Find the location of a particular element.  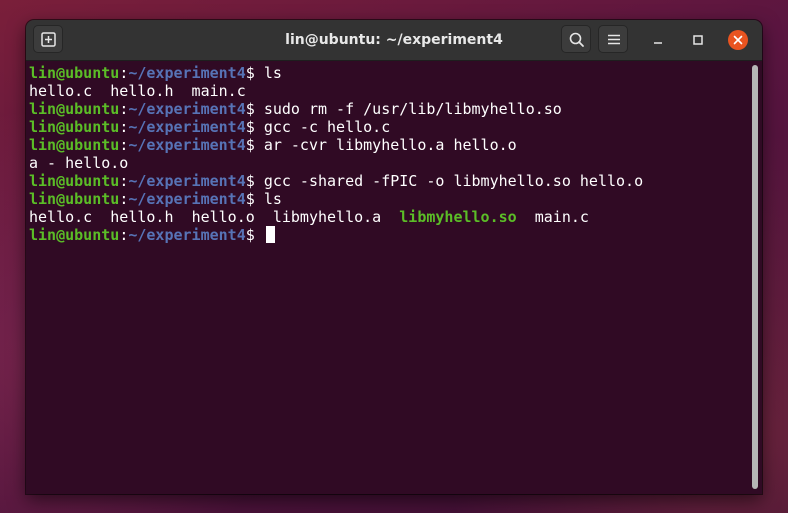

scrollbar is located at coordinates (755, 277).